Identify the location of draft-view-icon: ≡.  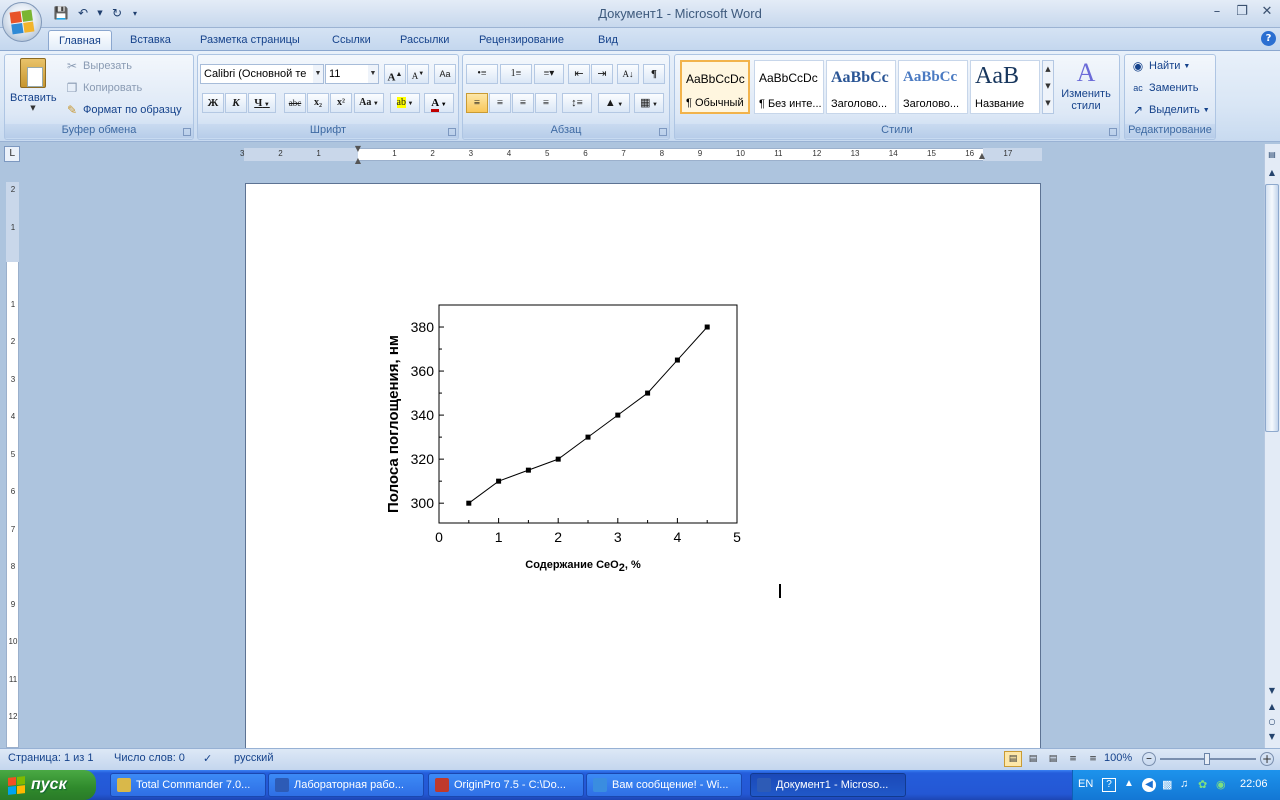
(1093, 759).